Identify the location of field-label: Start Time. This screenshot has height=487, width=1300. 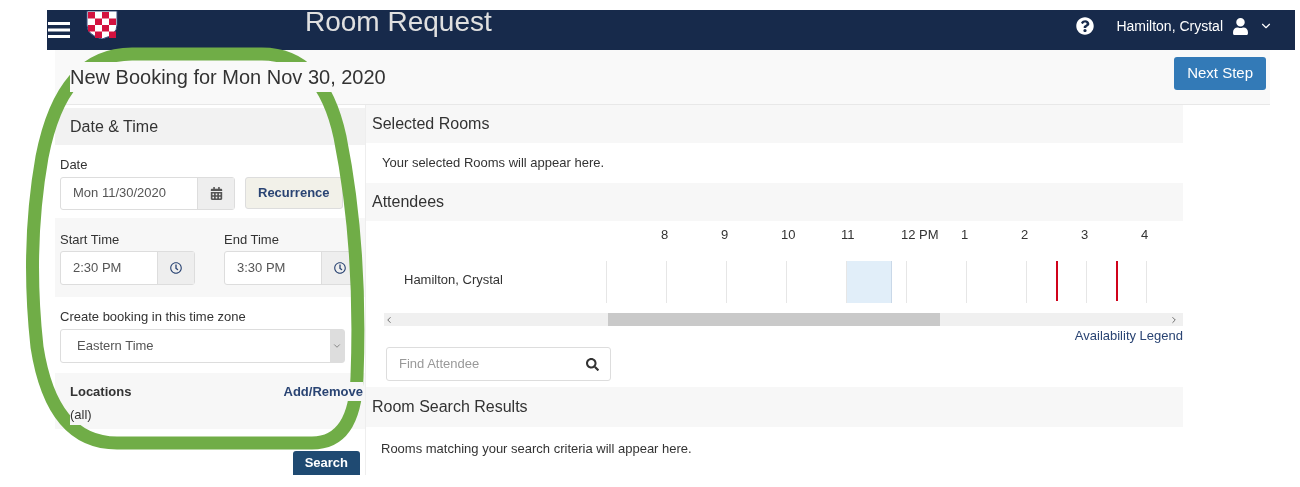
(90, 239).